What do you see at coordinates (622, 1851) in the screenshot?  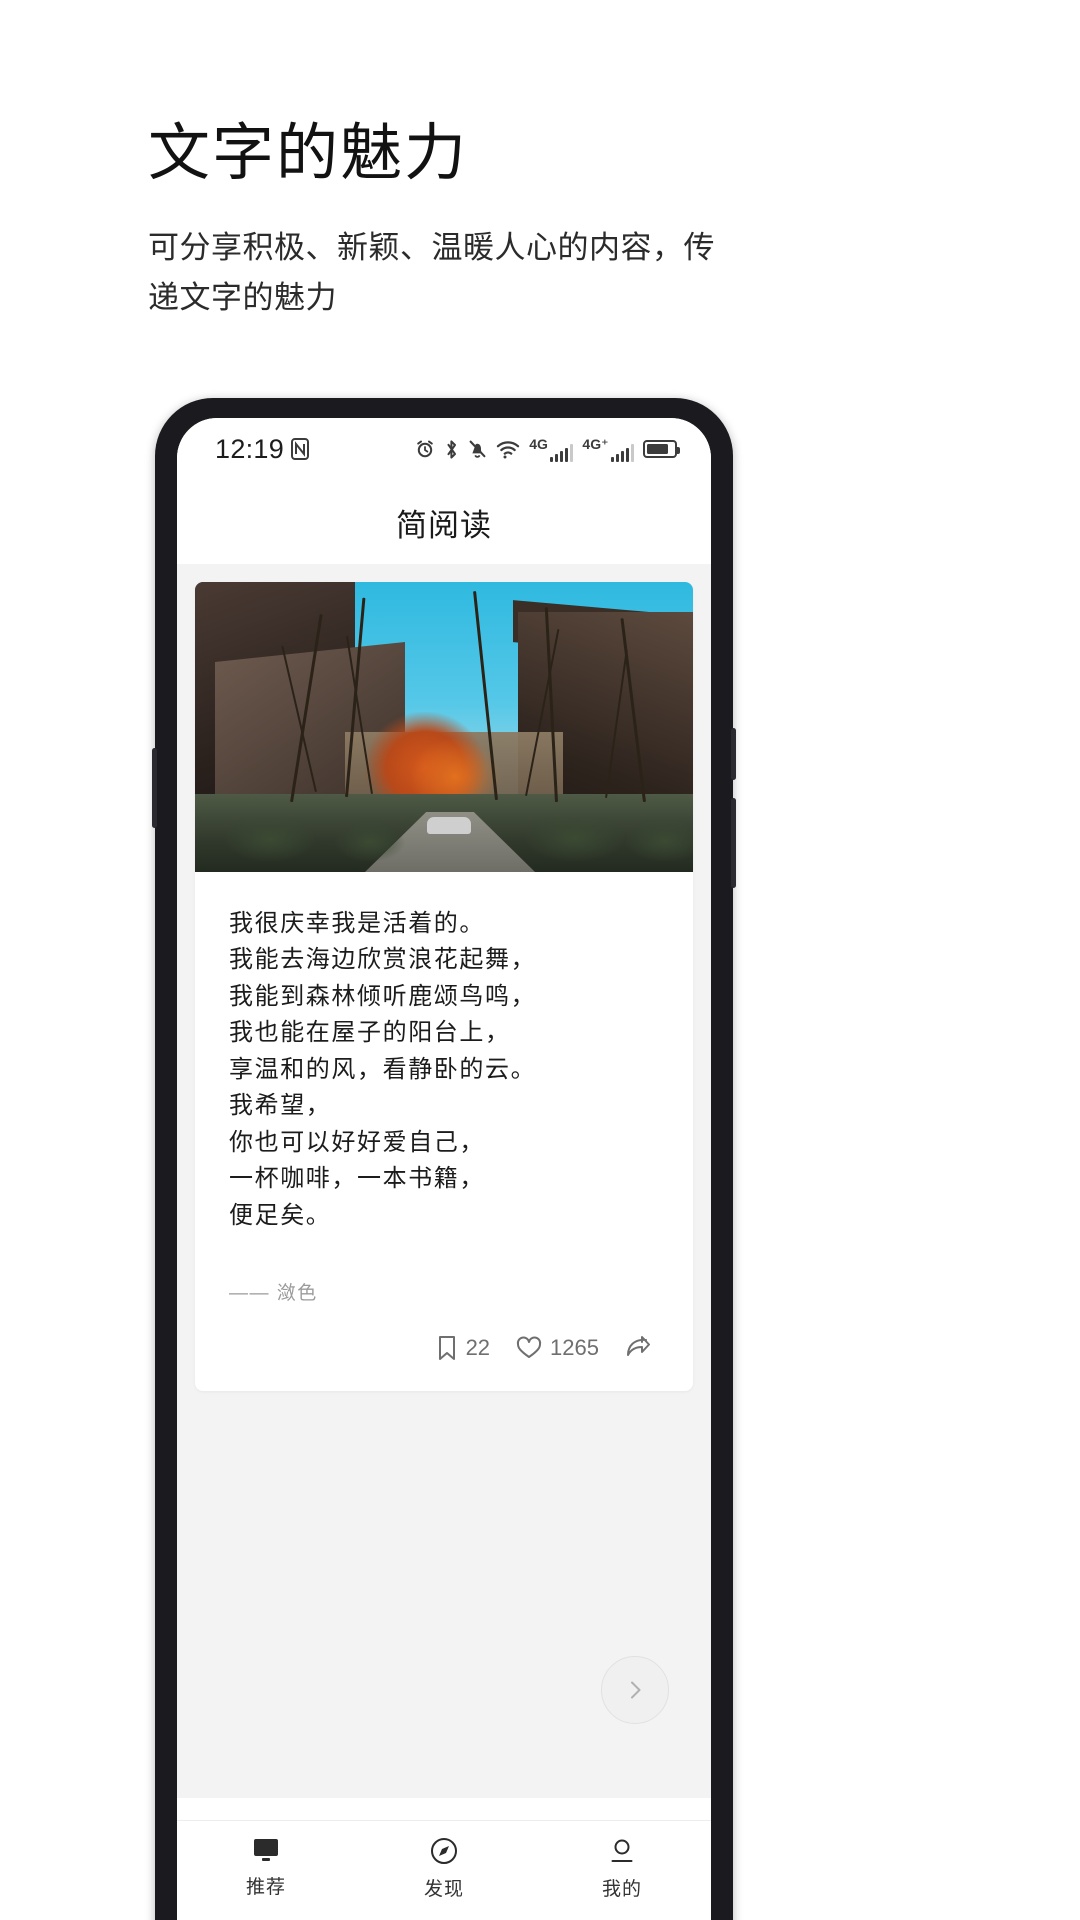 I see `person-icon` at bounding box center [622, 1851].